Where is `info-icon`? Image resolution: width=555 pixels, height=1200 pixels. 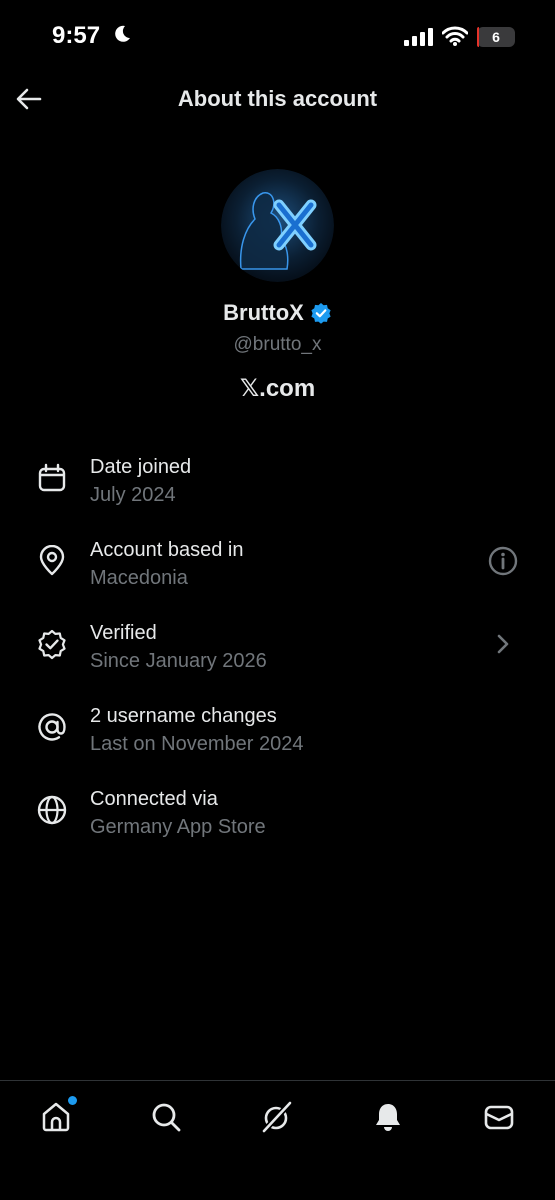 info-icon is located at coordinates (503, 561).